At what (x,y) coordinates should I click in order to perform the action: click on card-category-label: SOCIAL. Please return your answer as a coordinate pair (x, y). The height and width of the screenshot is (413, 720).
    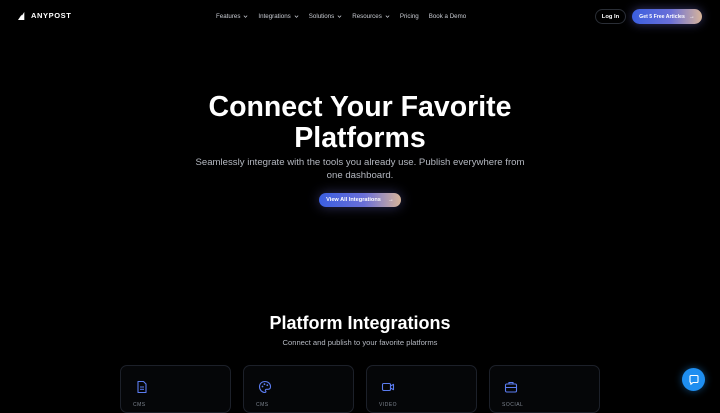
    Looking at the image, I should click on (513, 405).